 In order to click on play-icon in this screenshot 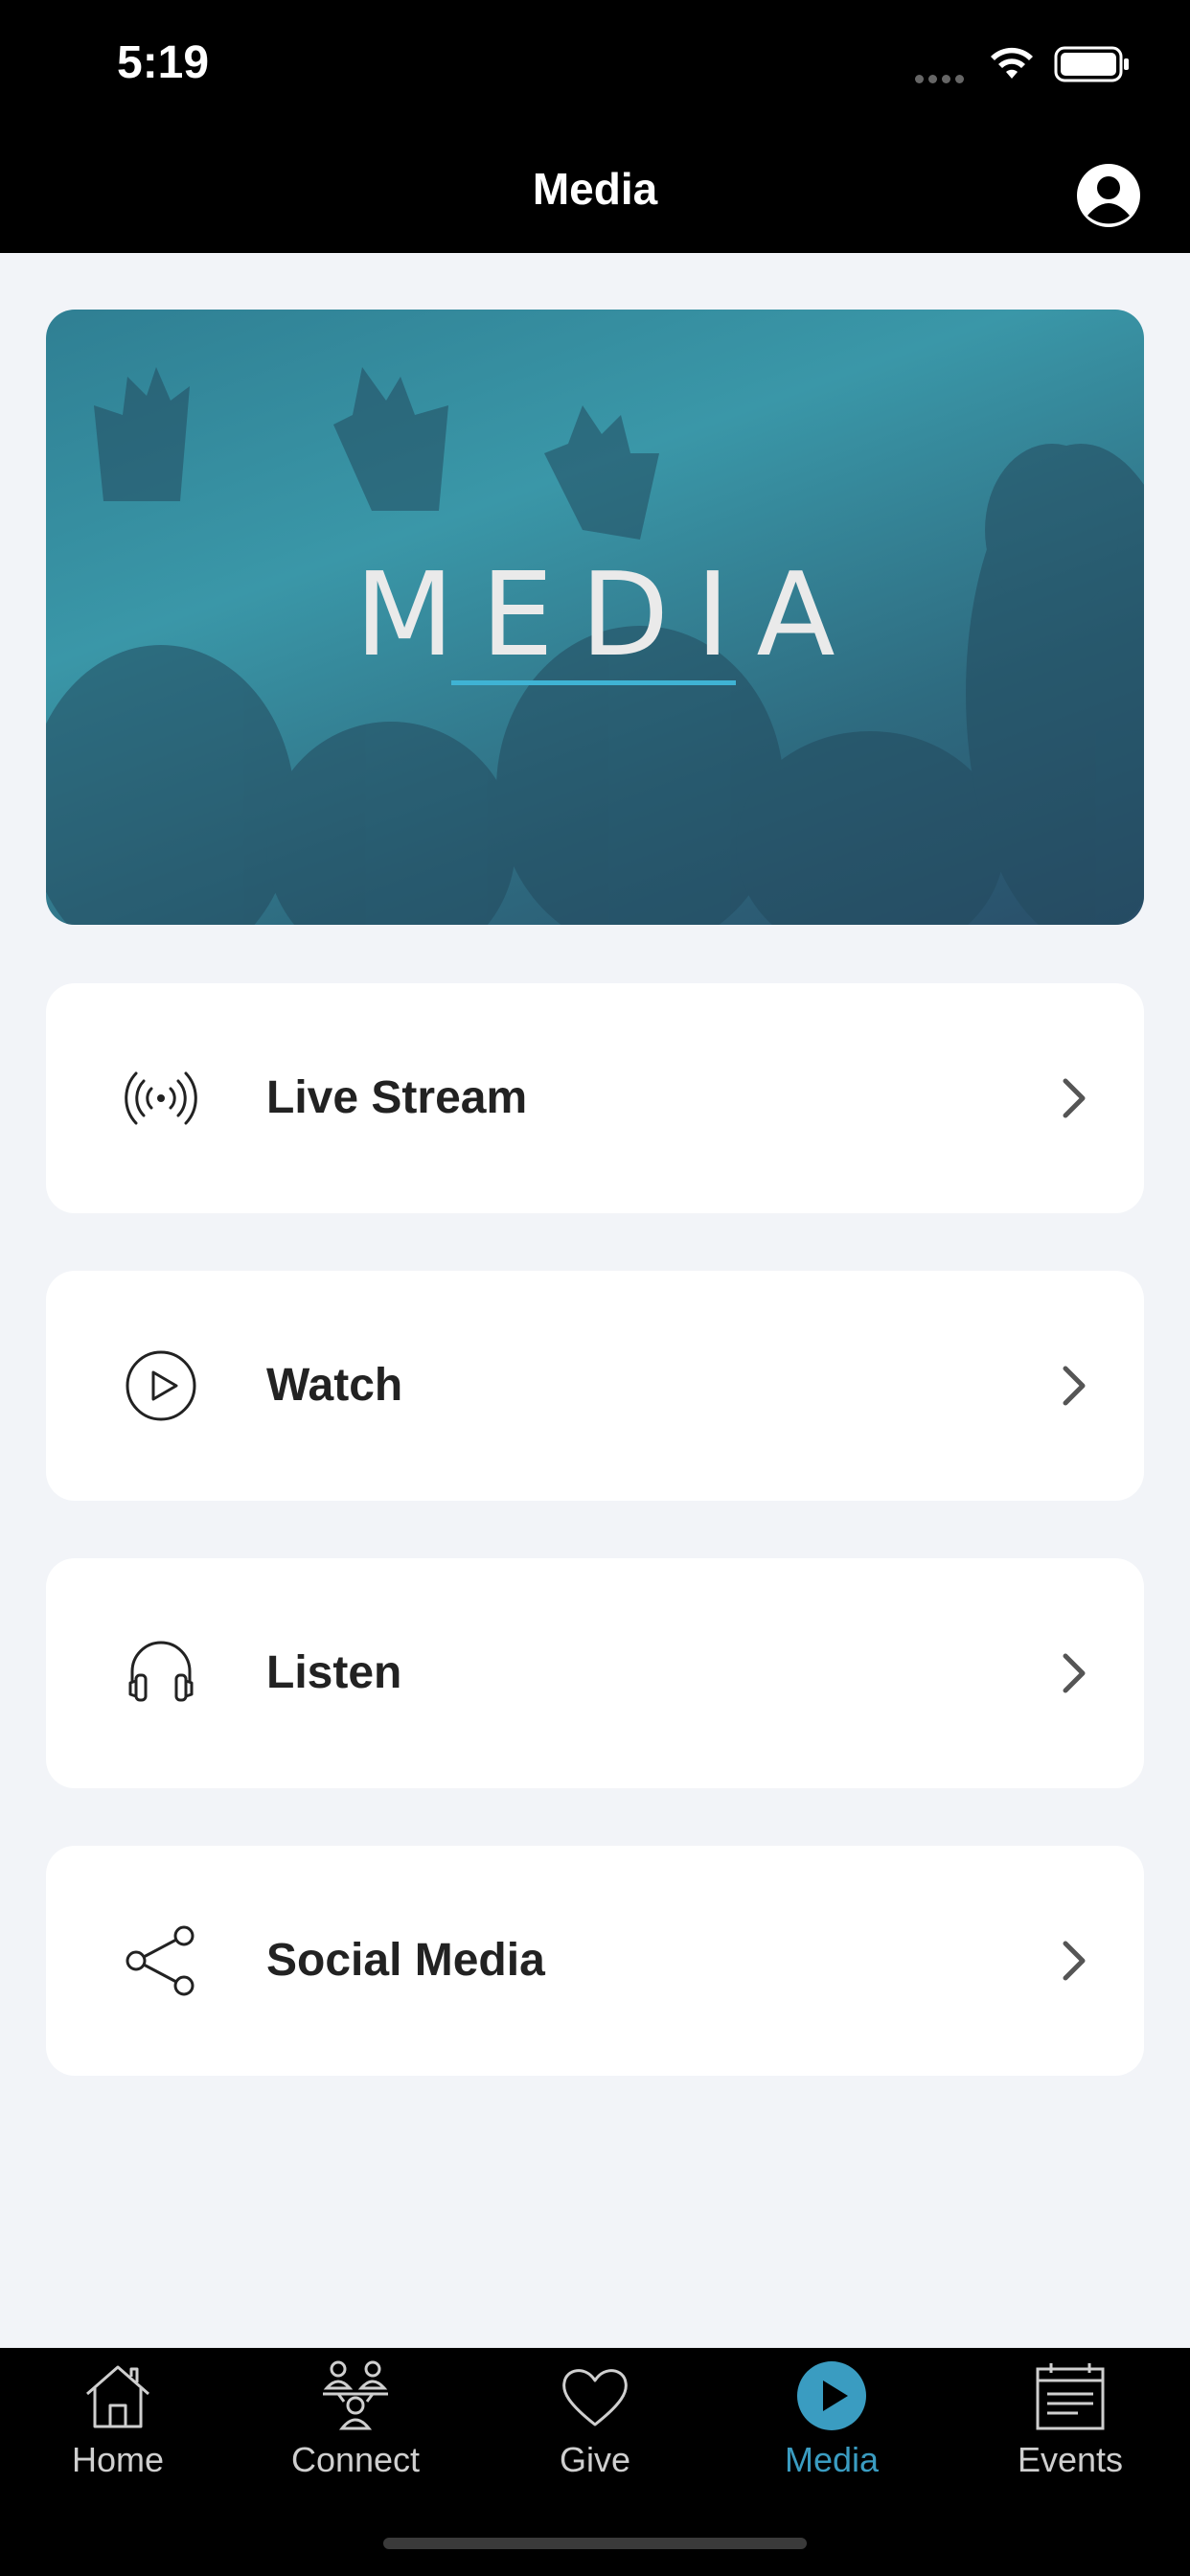, I will do `click(832, 2395)`.